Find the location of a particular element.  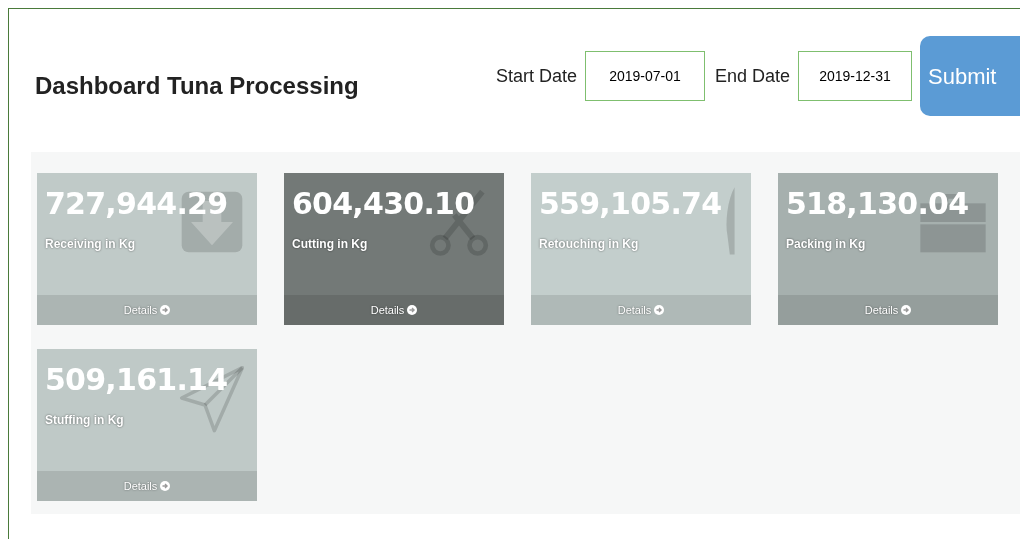

end-date-field: 2019-12-31 is located at coordinates (855, 76).